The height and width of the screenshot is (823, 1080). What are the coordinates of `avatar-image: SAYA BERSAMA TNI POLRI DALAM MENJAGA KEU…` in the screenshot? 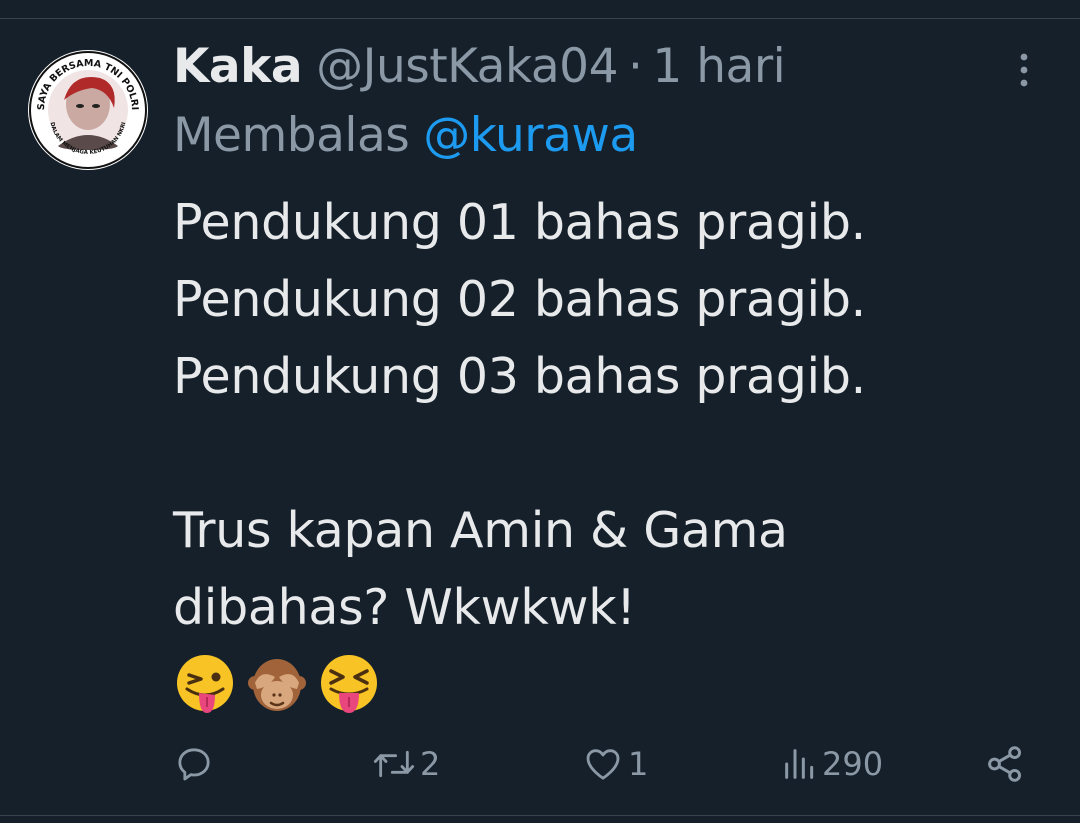 It's located at (88, 110).